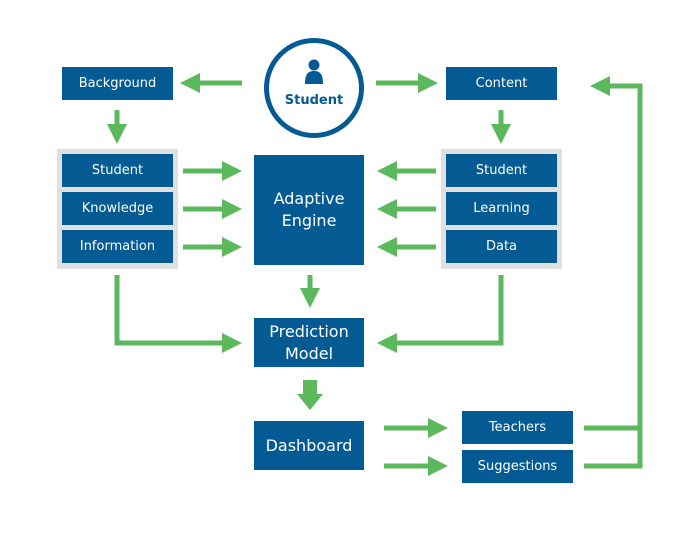  I want to click on adaptive-engine-box: Adaptive Engine, so click(309, 210).